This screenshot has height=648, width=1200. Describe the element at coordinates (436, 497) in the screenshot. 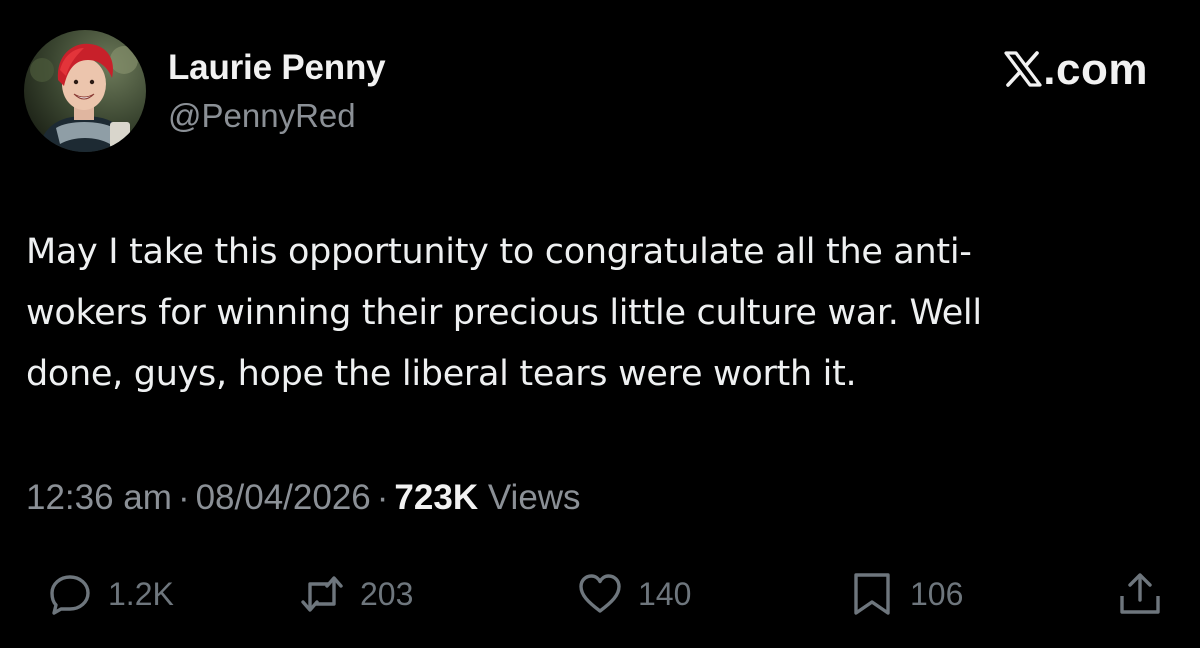

I see `views-count: 723K` at that location.